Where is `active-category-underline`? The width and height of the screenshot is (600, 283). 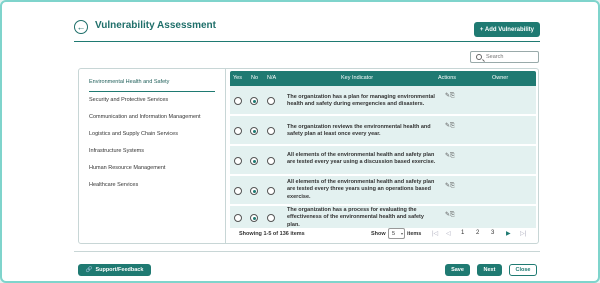
active-category-underline is located at coordinates (152, 91).